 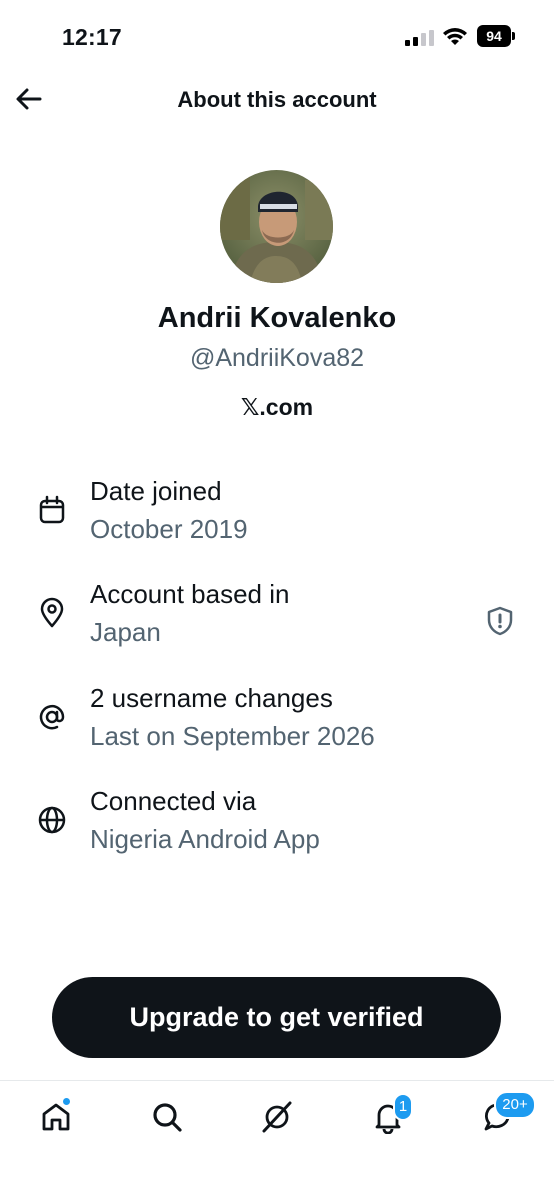 I want to click on info-value: Nigeria Android App, so click(x=205, y=839).